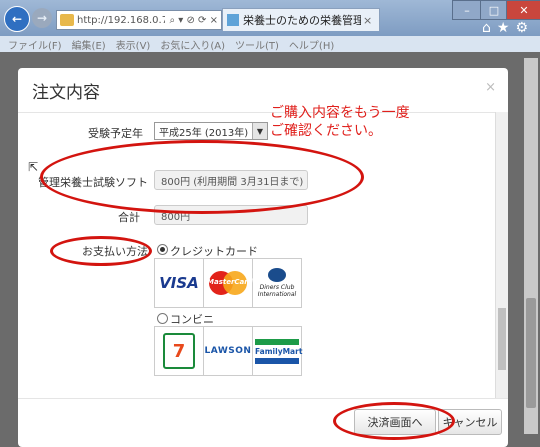 Image resolution: width=540 pixels, height=447 pixels. What do you see at coordinates (277, 283) in the screenshot?
I see `diners-club-logo: Diners Club International` at bounding box center [277, 283].